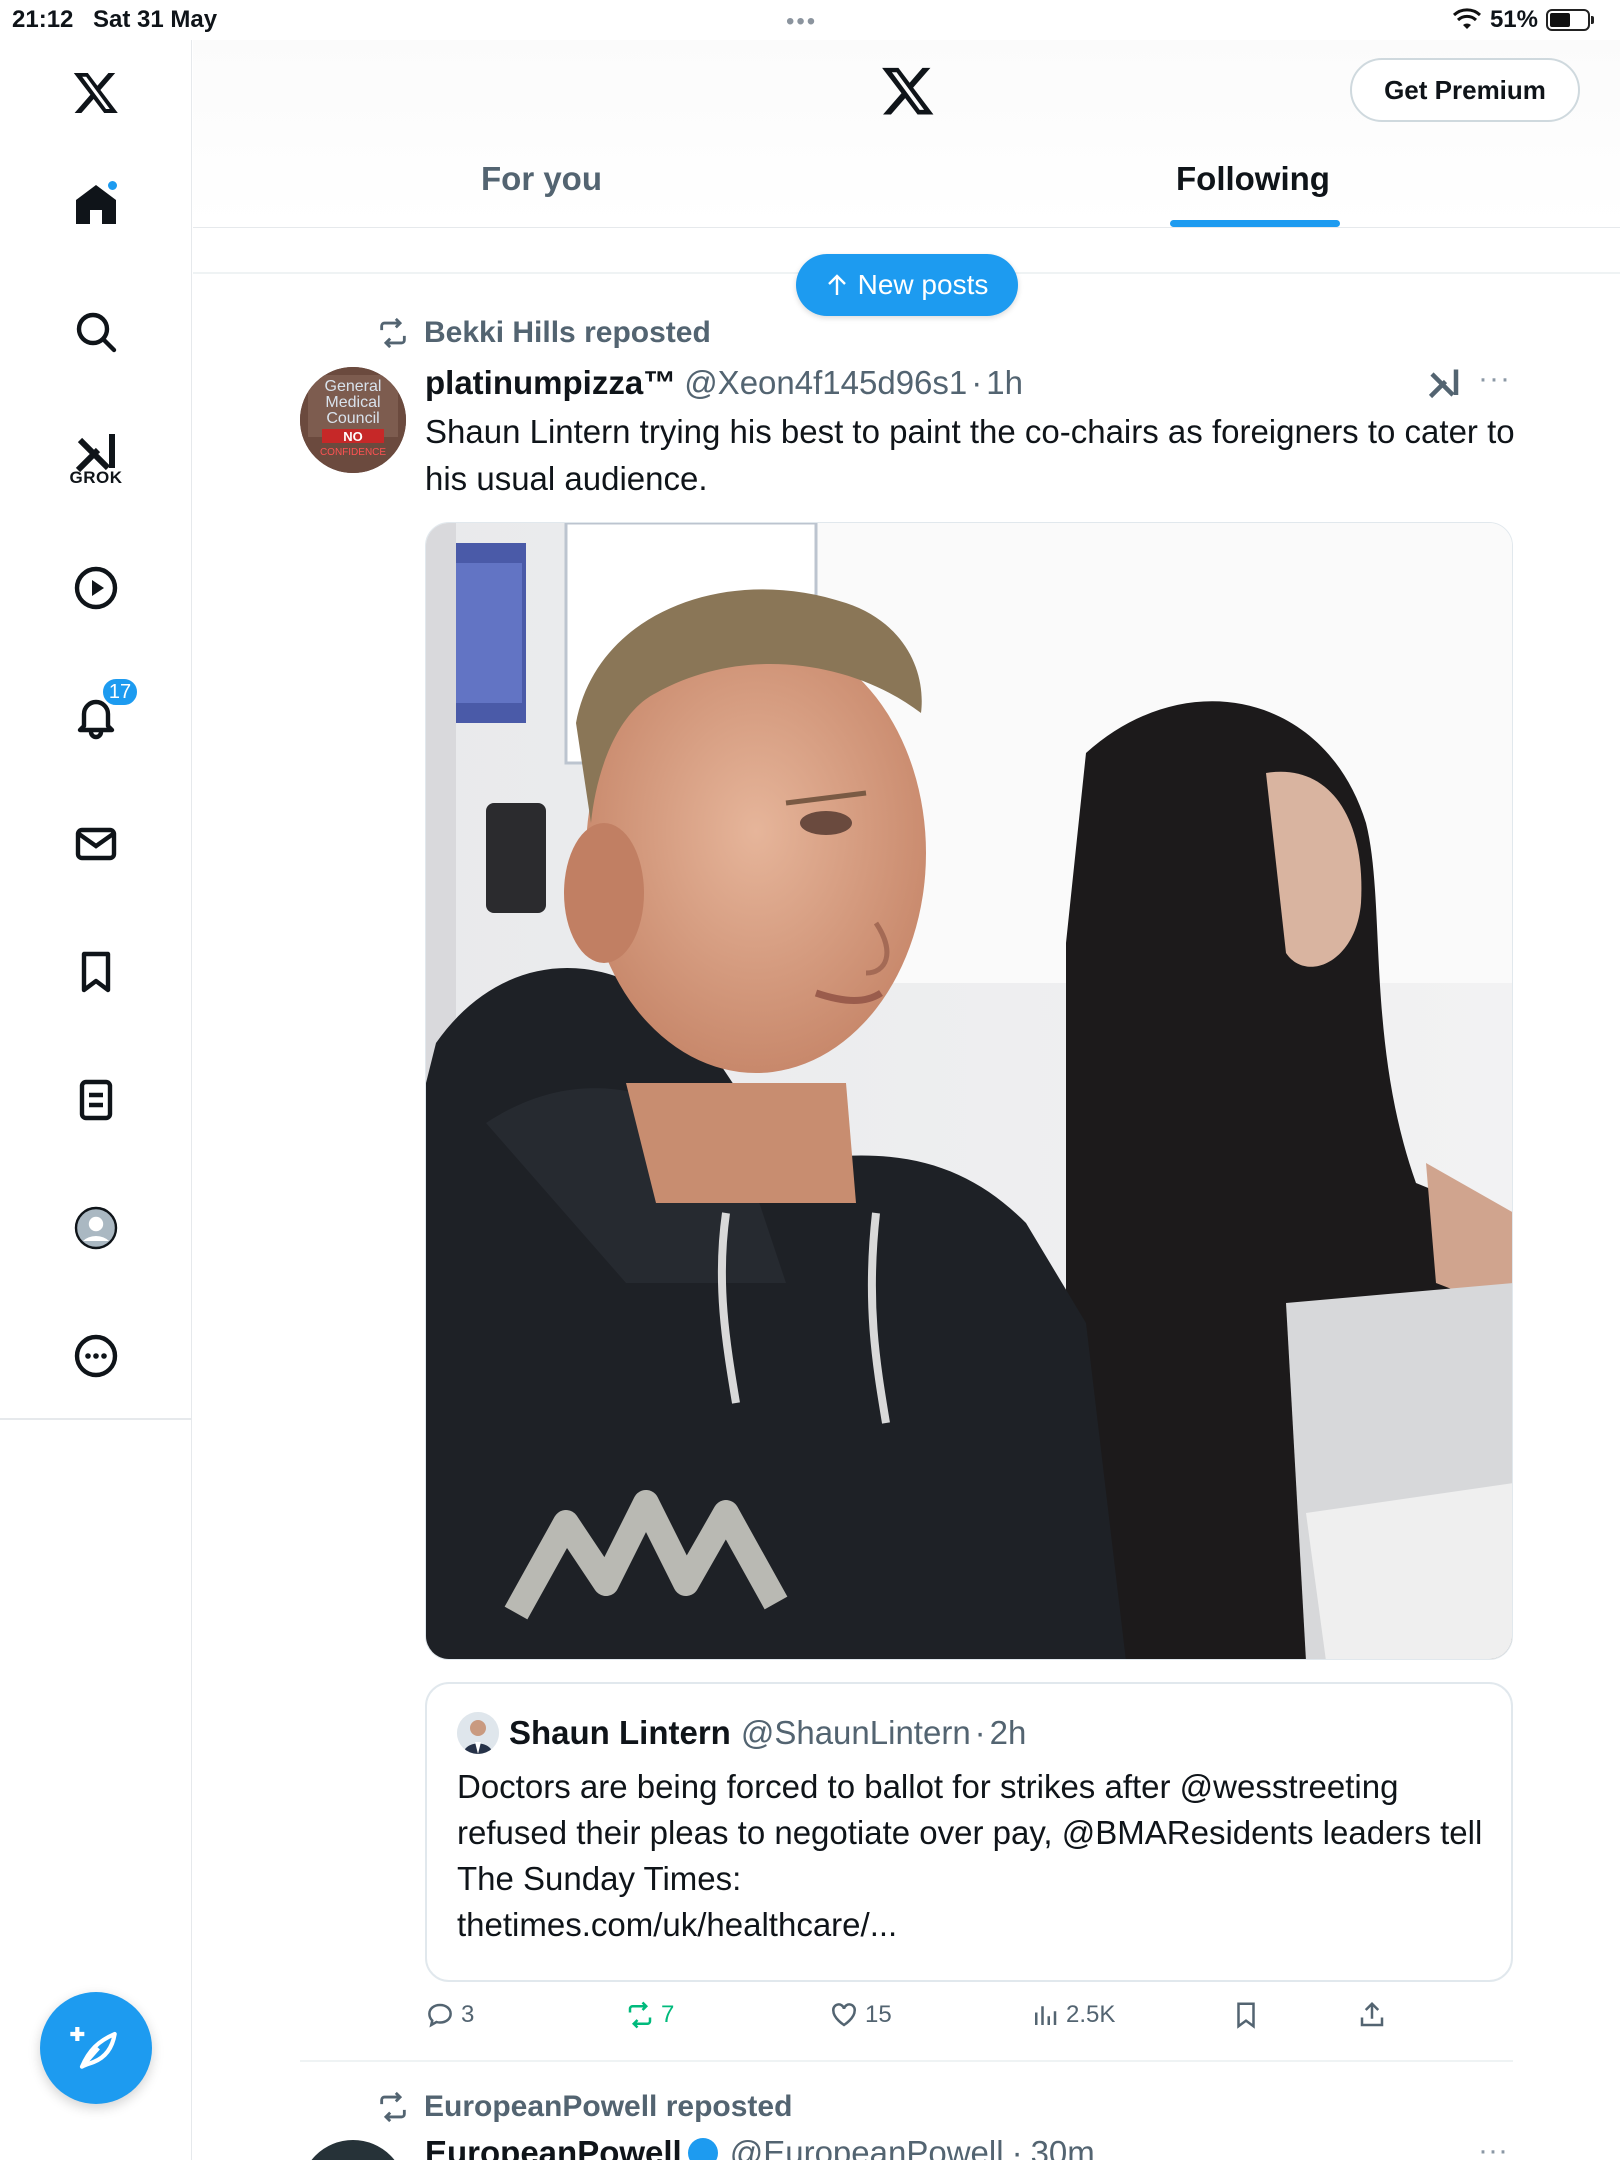 The width and height of the screenshot is (1620, 2160). Describe the element at coordinates (1255, 223) in the screenshot. I see `active-tab-indicator` at that location.